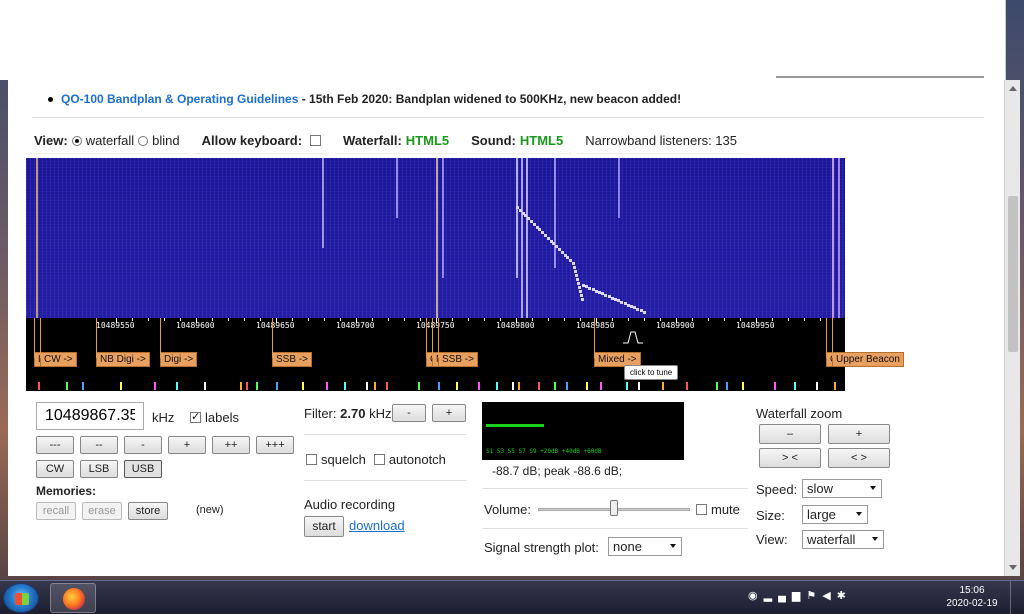 Image resolution: width=1024 pixels, height=614 pixels. What do you see at coordinates (316, 140) in the screenshot?
I see `allow-keyboard-checkbox` at bounding box center [316, 140].